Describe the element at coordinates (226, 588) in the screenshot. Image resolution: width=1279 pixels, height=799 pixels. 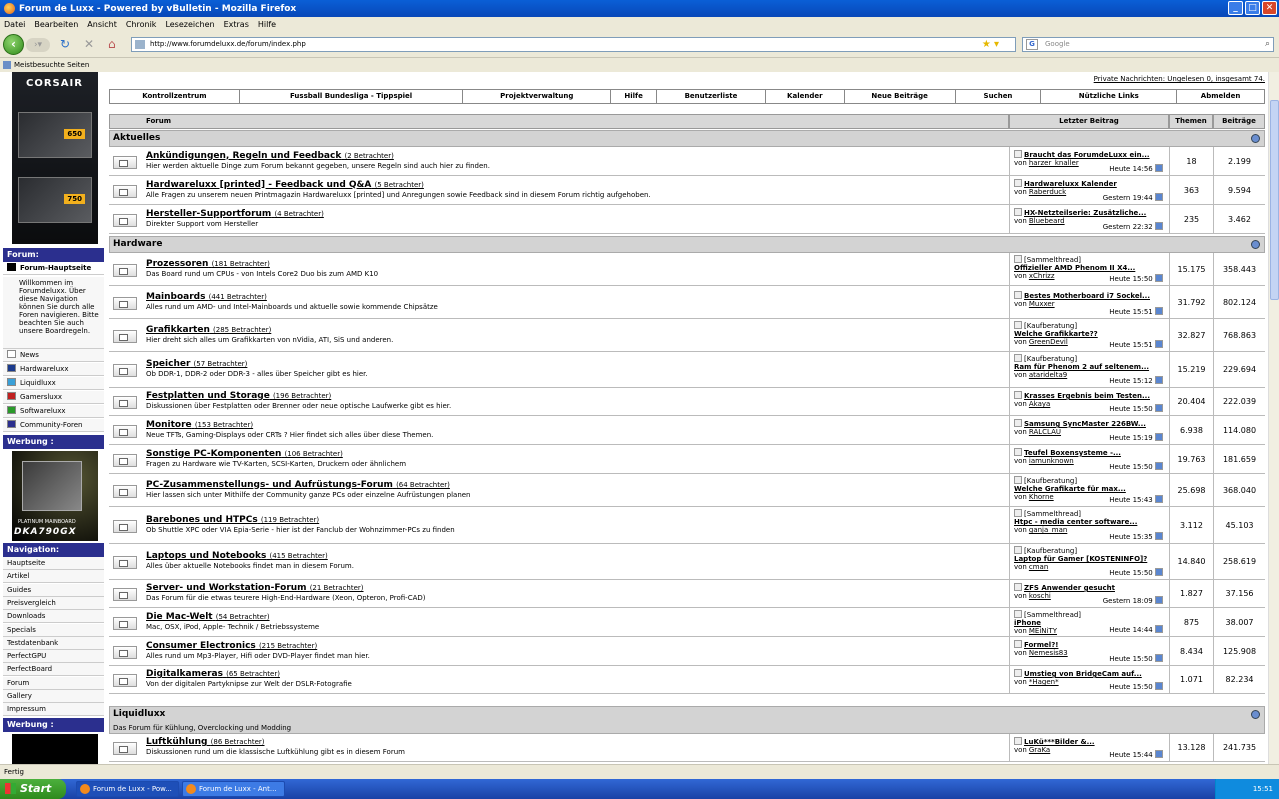
I see `forum-title: Server- und Workstation-Forum` at that location.